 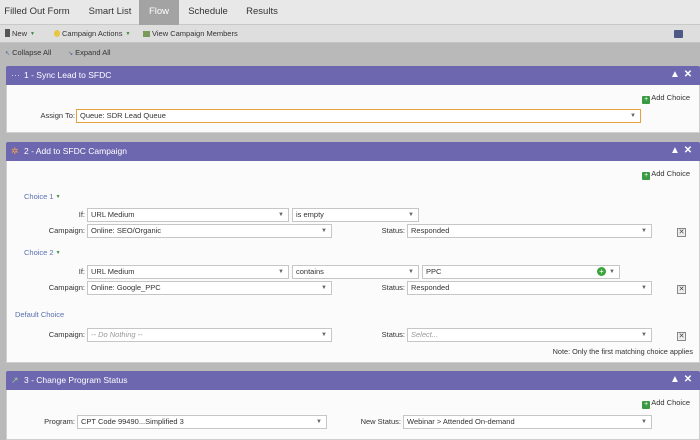 What do you see at coordinates (71, 54) in the screenshot?
I see `expand-icon: ↘` at bounding box center [71, 54].